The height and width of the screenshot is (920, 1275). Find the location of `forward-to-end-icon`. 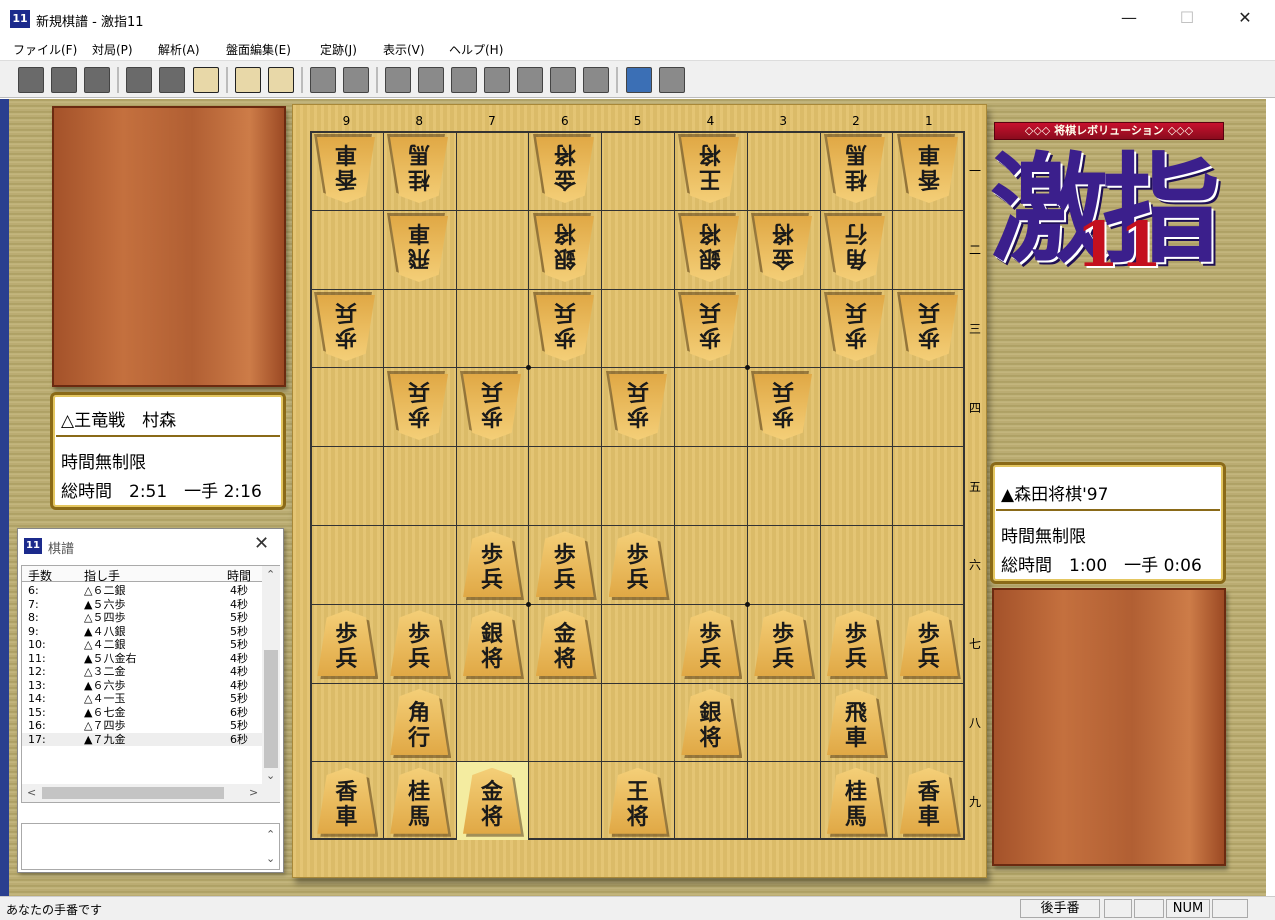

forward-to-end-icon is located at coordinates (596, 80).